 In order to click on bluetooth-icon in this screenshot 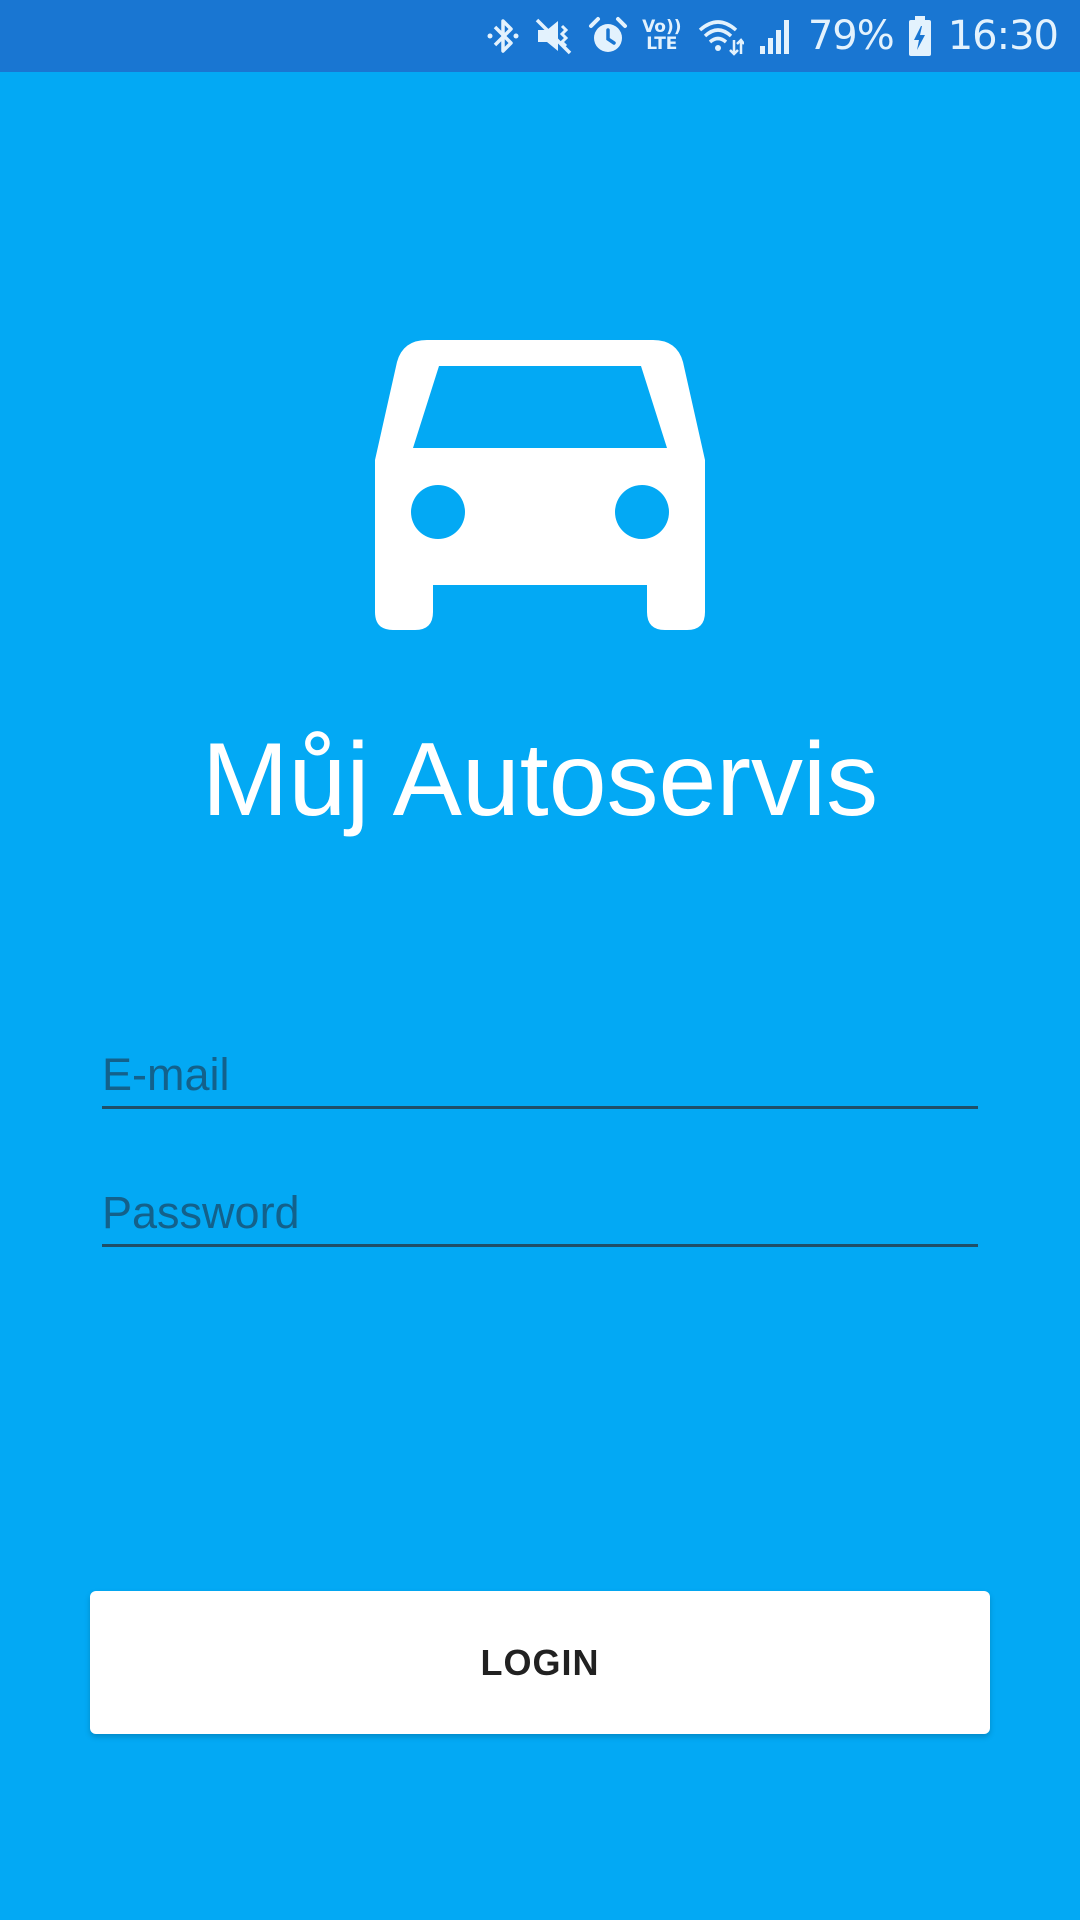, I will do `click(503, 36)`.